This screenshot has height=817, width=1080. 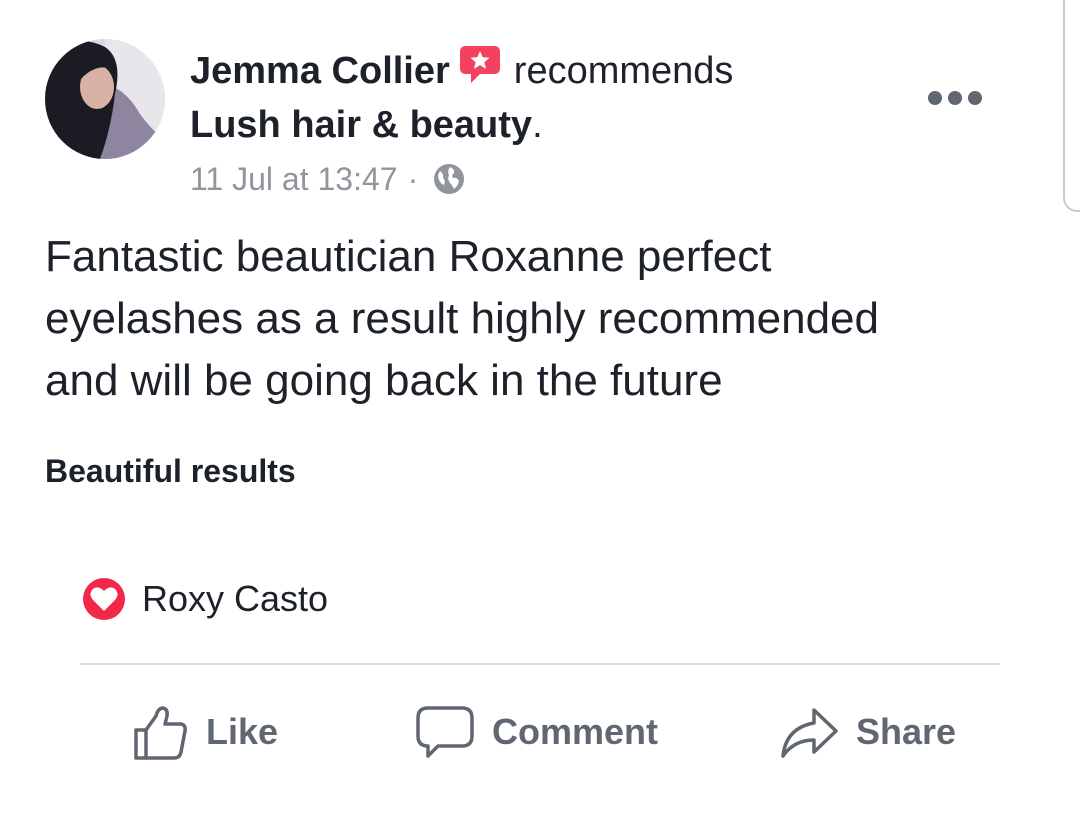 I want to click on share-button: Share, so click(x=867, y=732).